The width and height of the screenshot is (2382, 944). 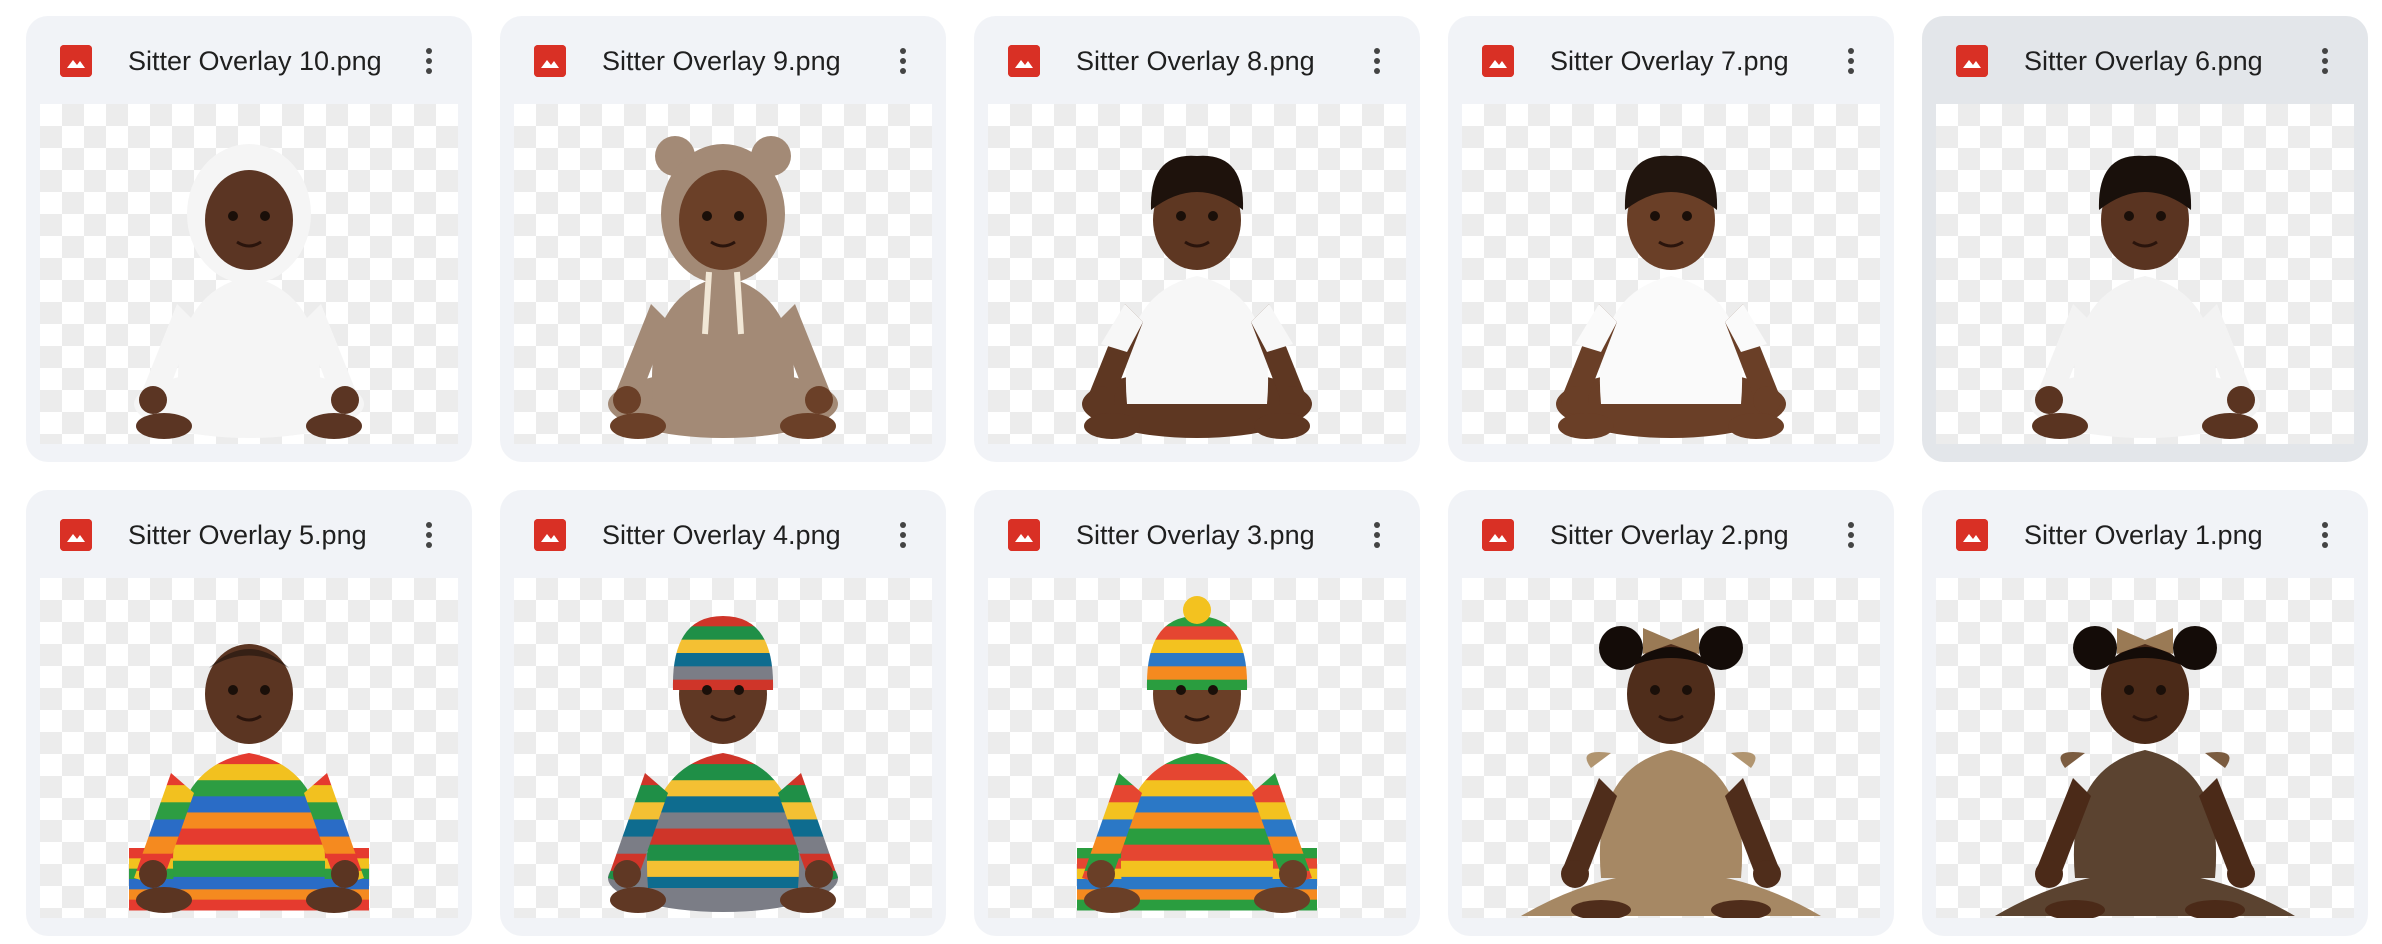 I want to click on file-card-sitter-overlay-5: Sitter Overlay 5.png, so click(x=249, y=713).